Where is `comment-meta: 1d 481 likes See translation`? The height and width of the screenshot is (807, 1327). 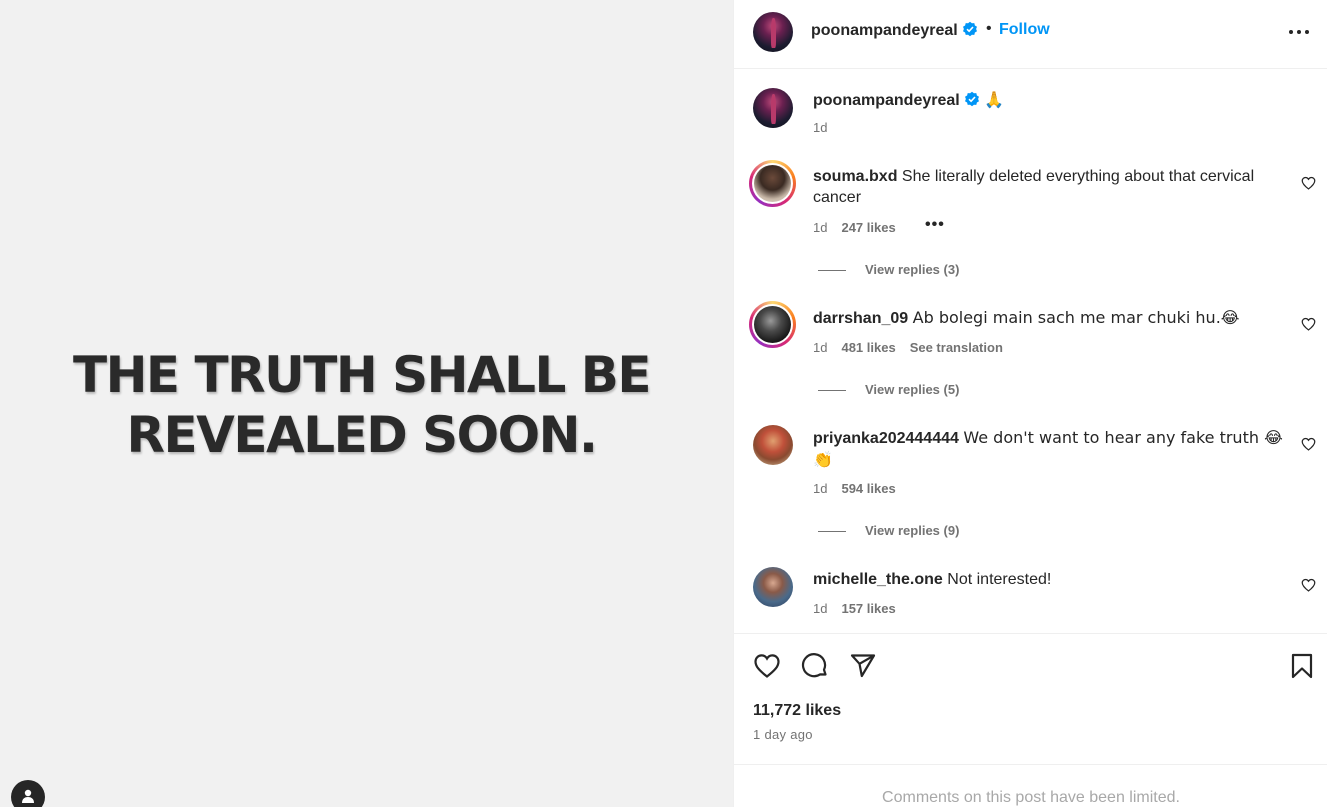 comment-meta: 1d 481 likes See translation is located at coordinates (908, 347).